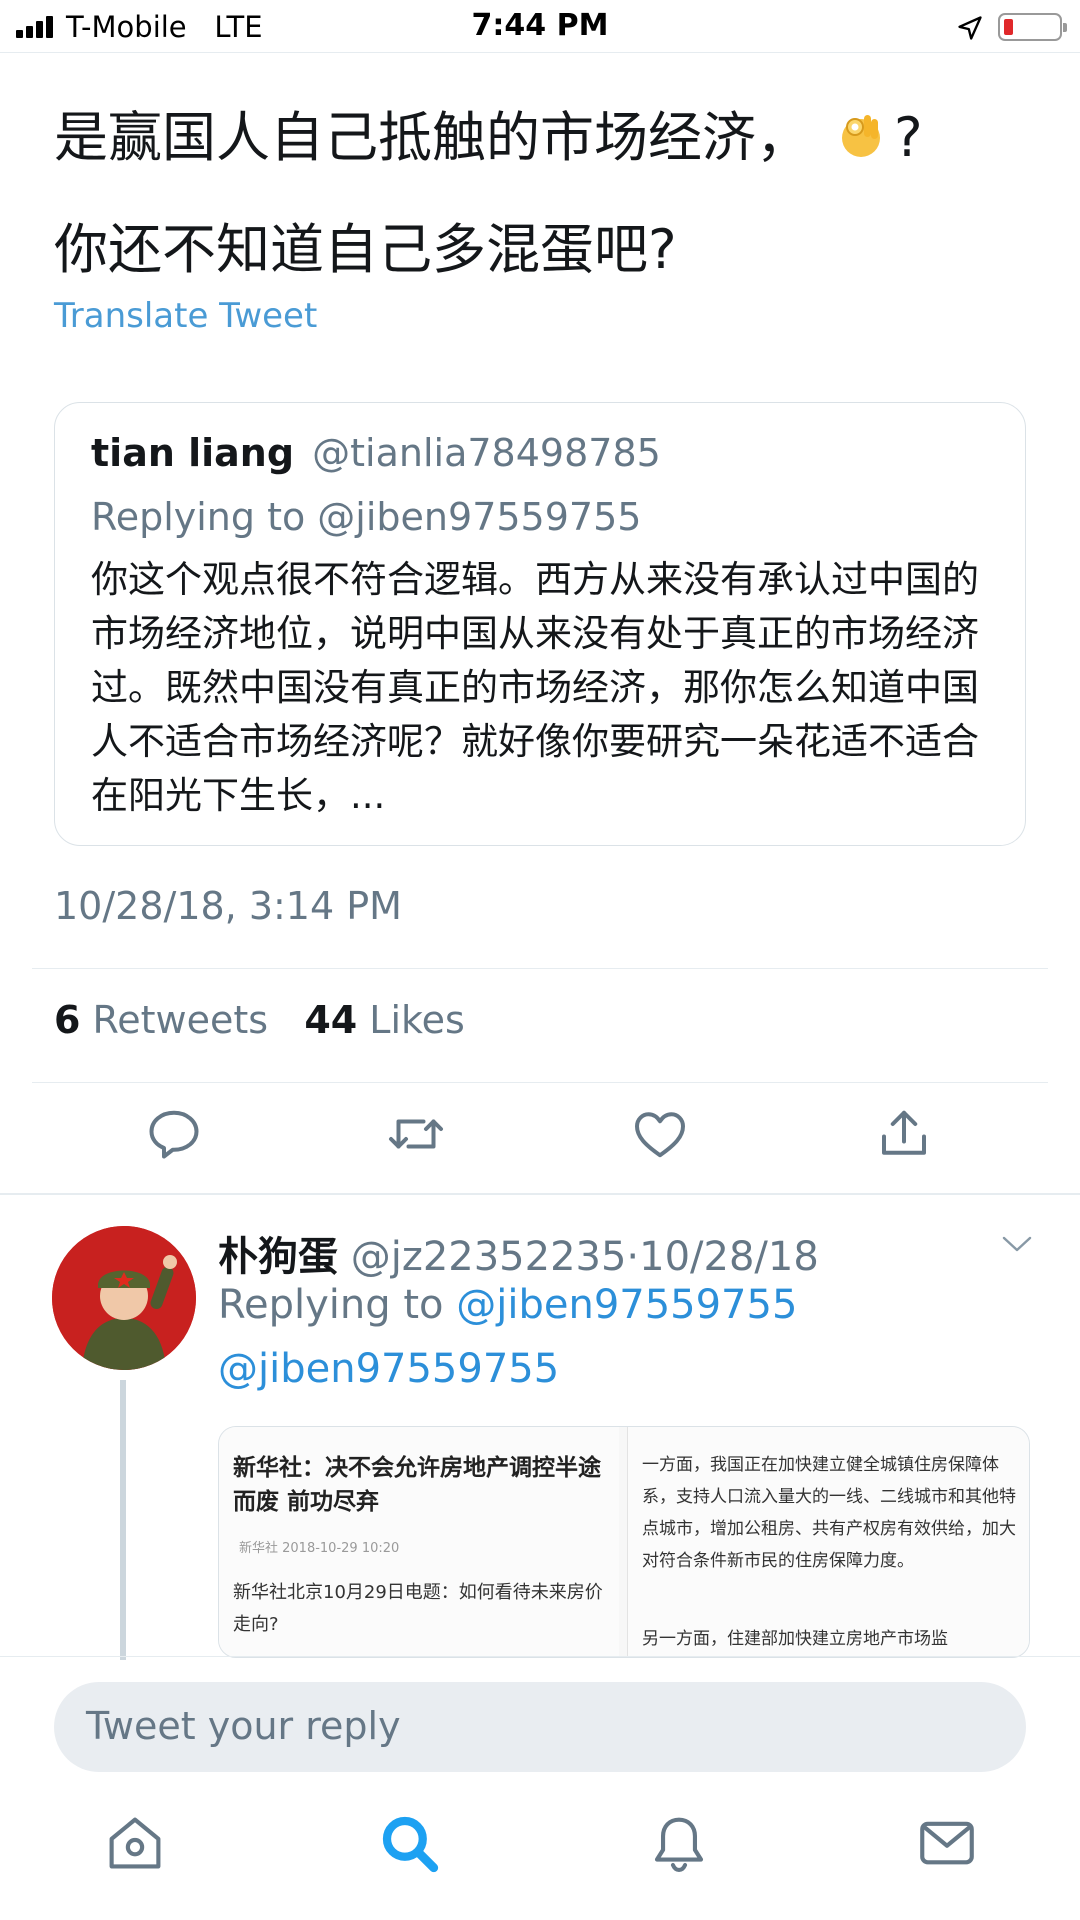  Describe the element at coordinates (549, 194) in the screenshot. I see `tweet-text: 是赢国人自己抵触的市场经济， ? 你还不知道自己多混蛋吧?` at that location.